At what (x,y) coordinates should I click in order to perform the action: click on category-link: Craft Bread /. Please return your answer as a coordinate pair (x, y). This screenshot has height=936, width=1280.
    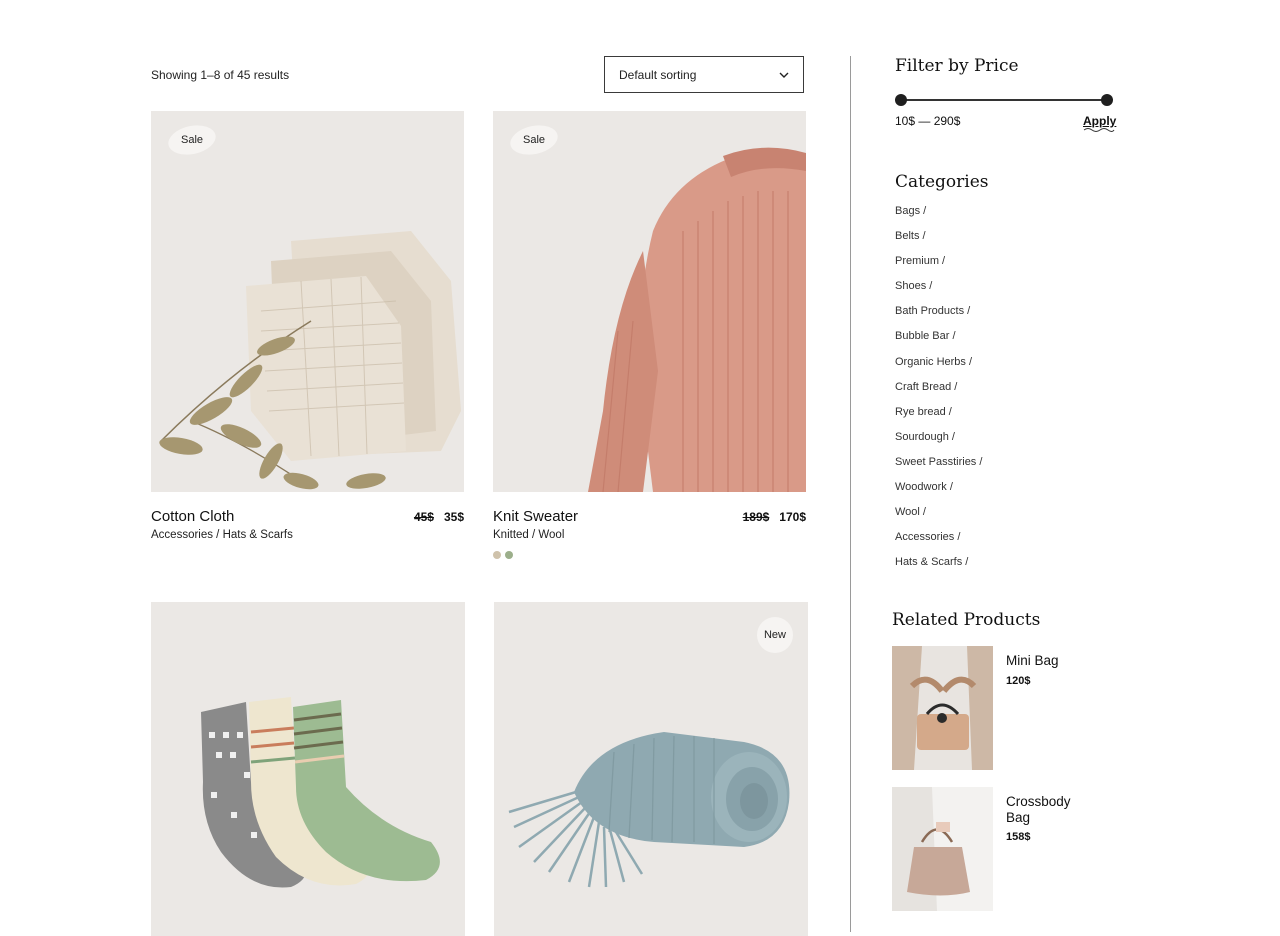
    Looking at the image, I should click on (938, 393).